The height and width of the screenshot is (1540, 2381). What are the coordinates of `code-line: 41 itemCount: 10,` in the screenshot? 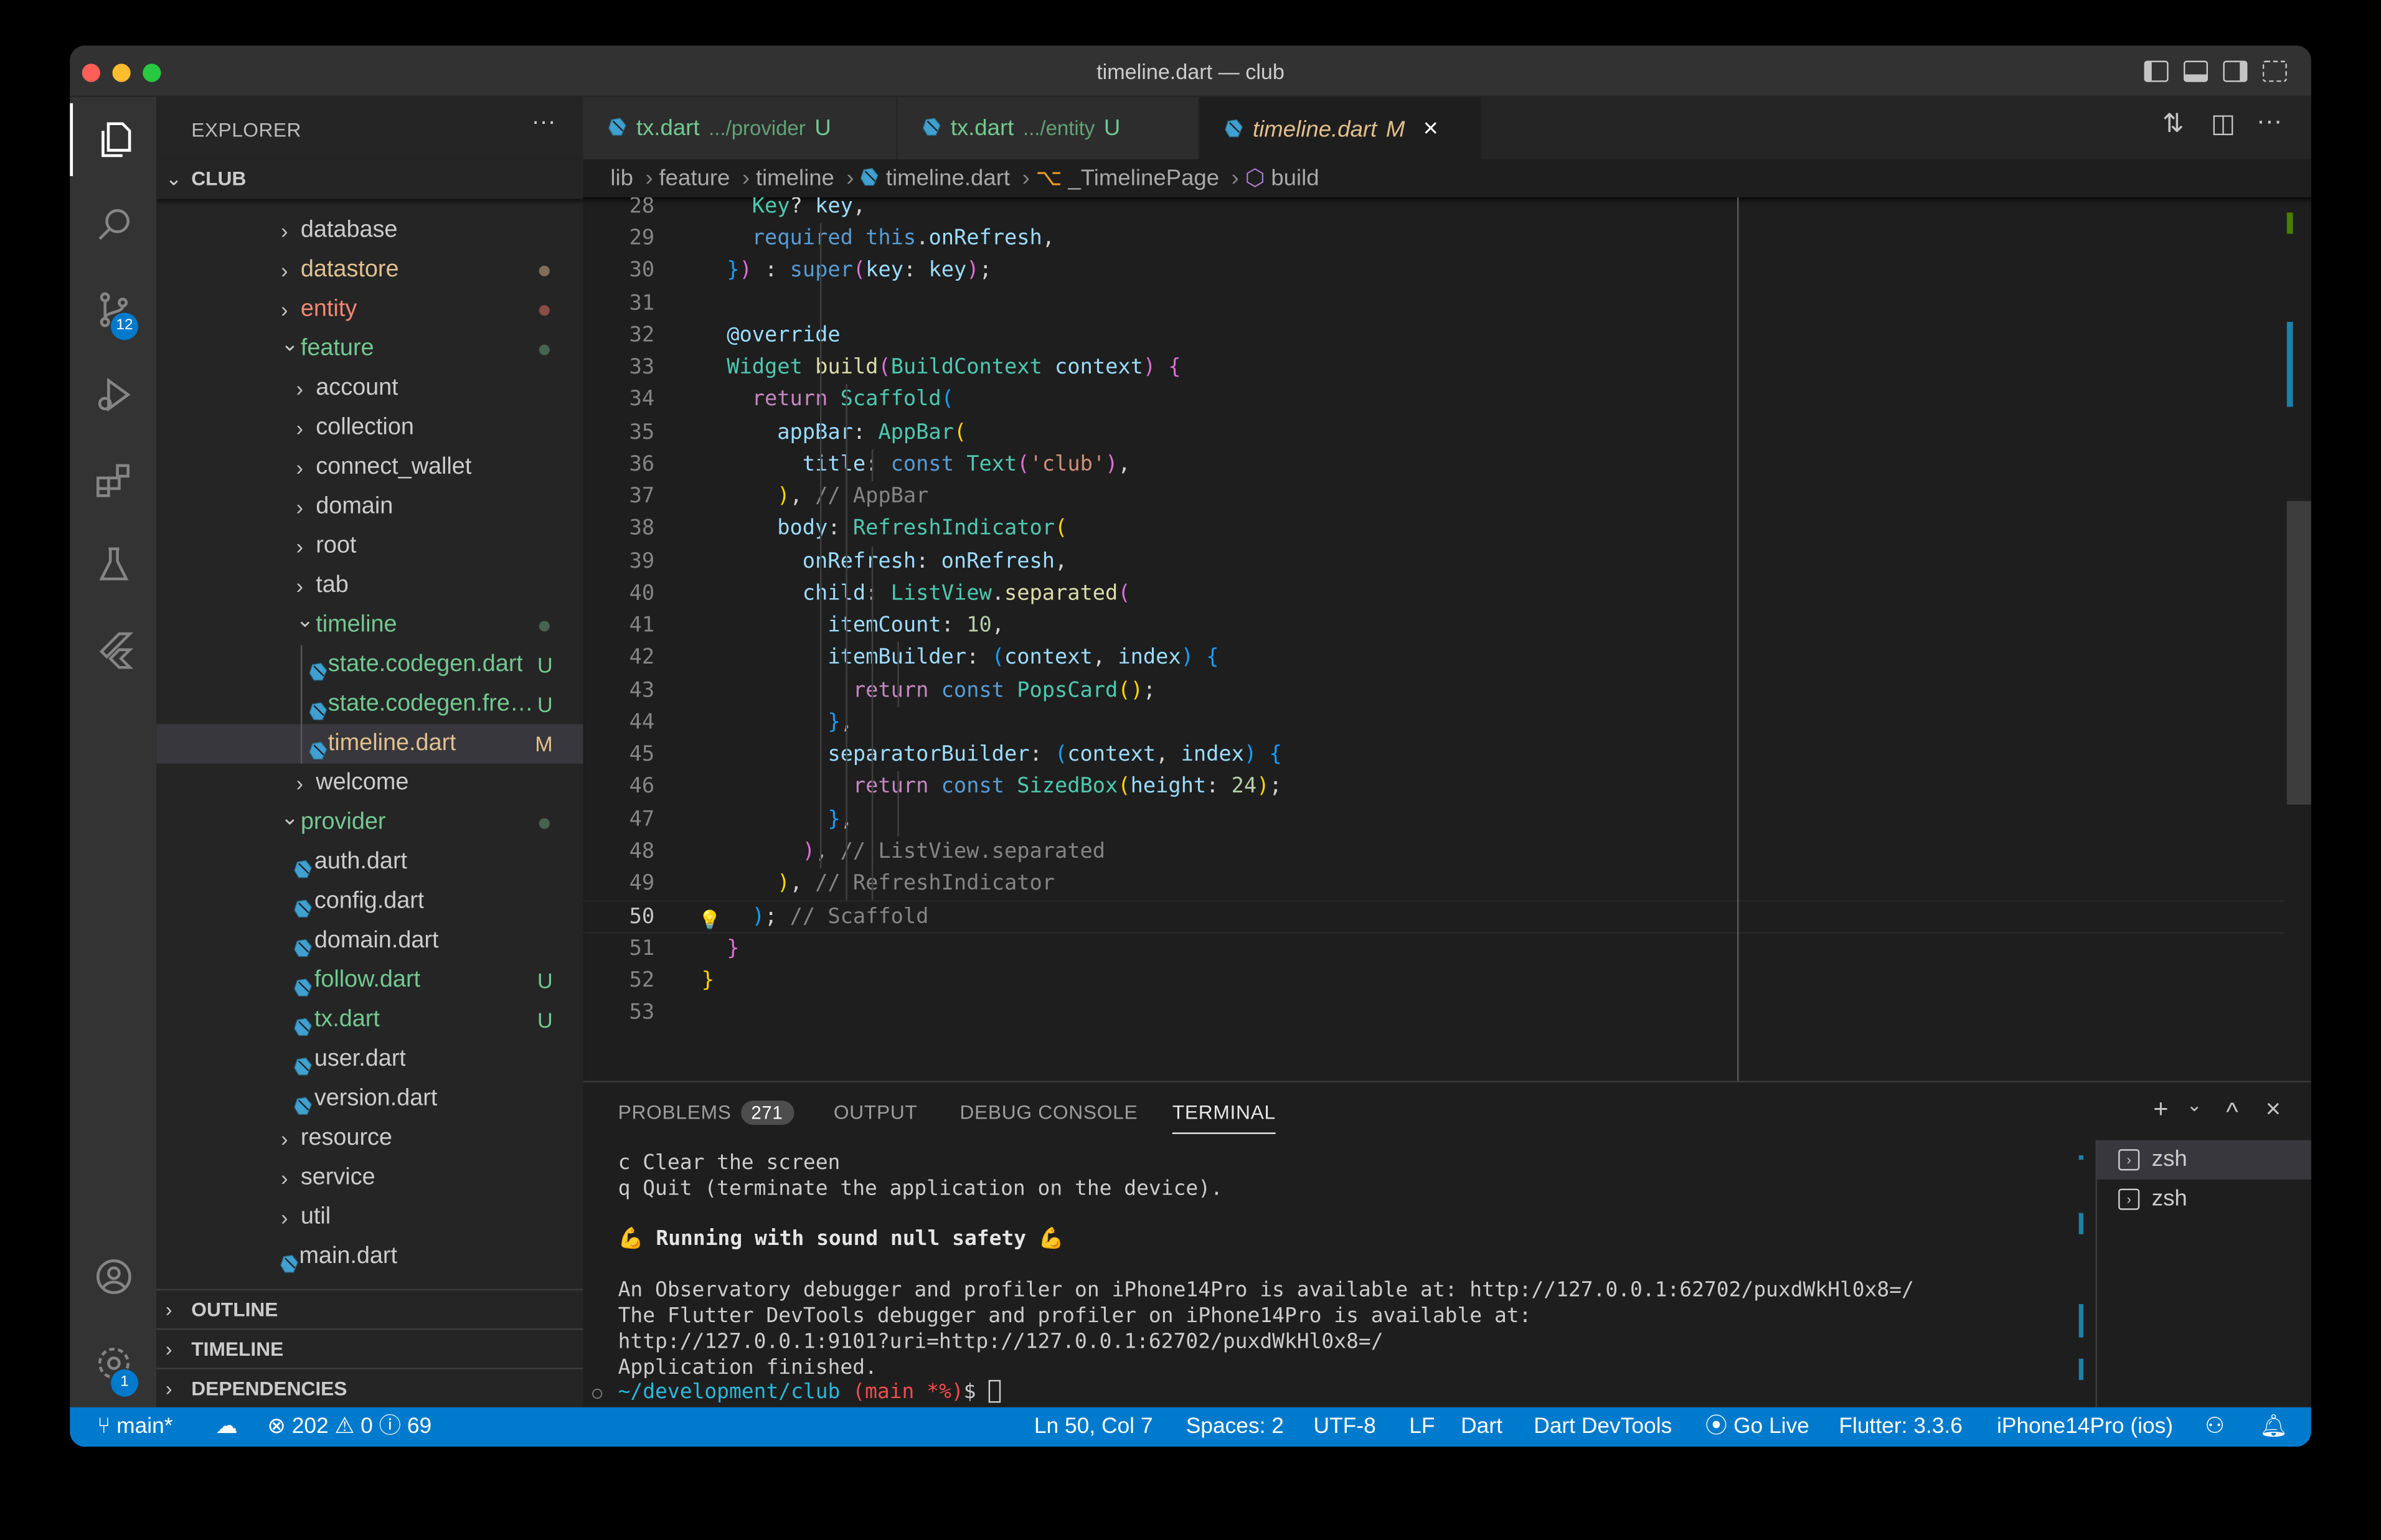 It's located at (1433, 627).